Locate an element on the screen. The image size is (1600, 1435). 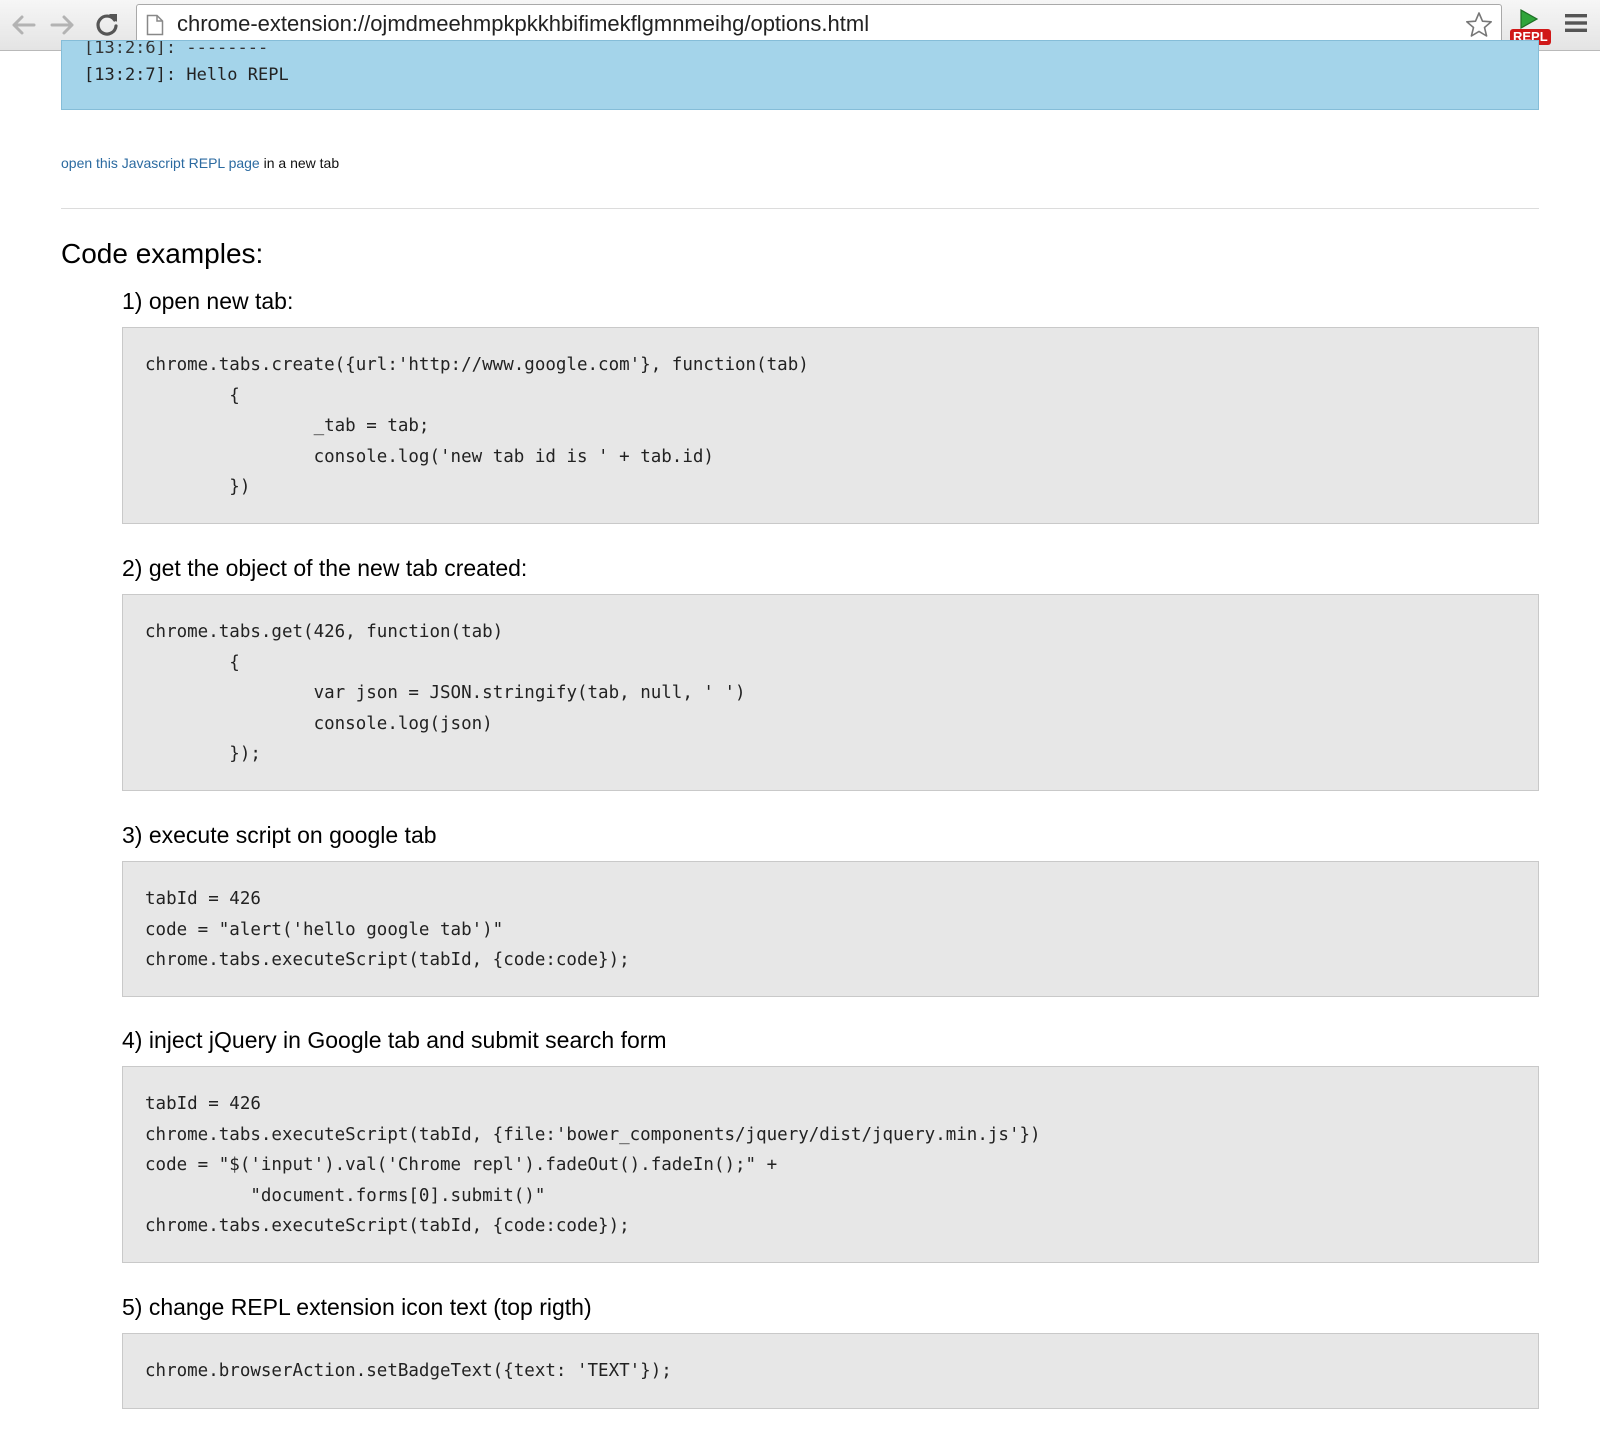
play-icon is located at coordinates (1529, 19).